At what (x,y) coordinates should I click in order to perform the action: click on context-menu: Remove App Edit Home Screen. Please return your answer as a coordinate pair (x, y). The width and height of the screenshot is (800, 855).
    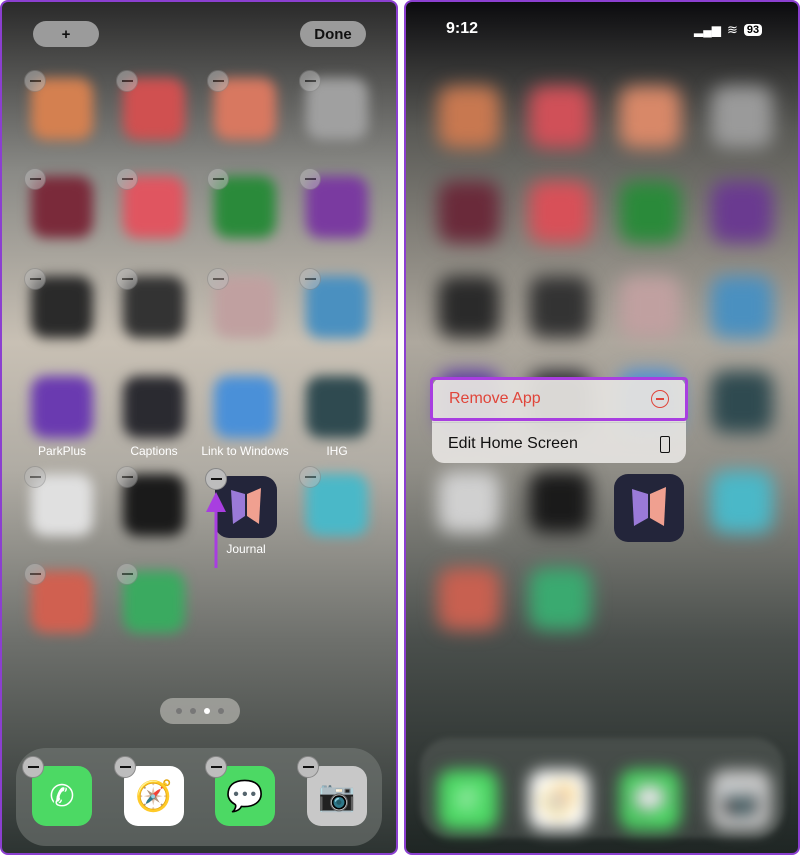
    Looking at the image, I should click on (559, 421).